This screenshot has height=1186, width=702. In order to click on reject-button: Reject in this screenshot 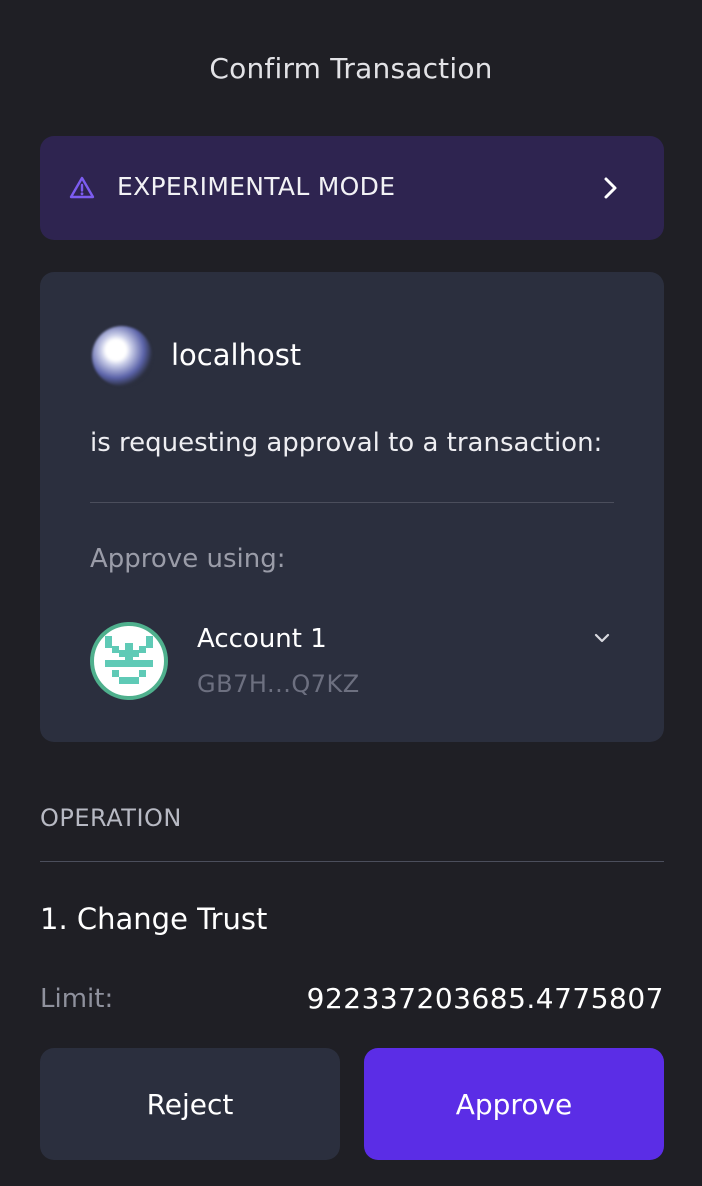, I will do `click(190, 1104)`.